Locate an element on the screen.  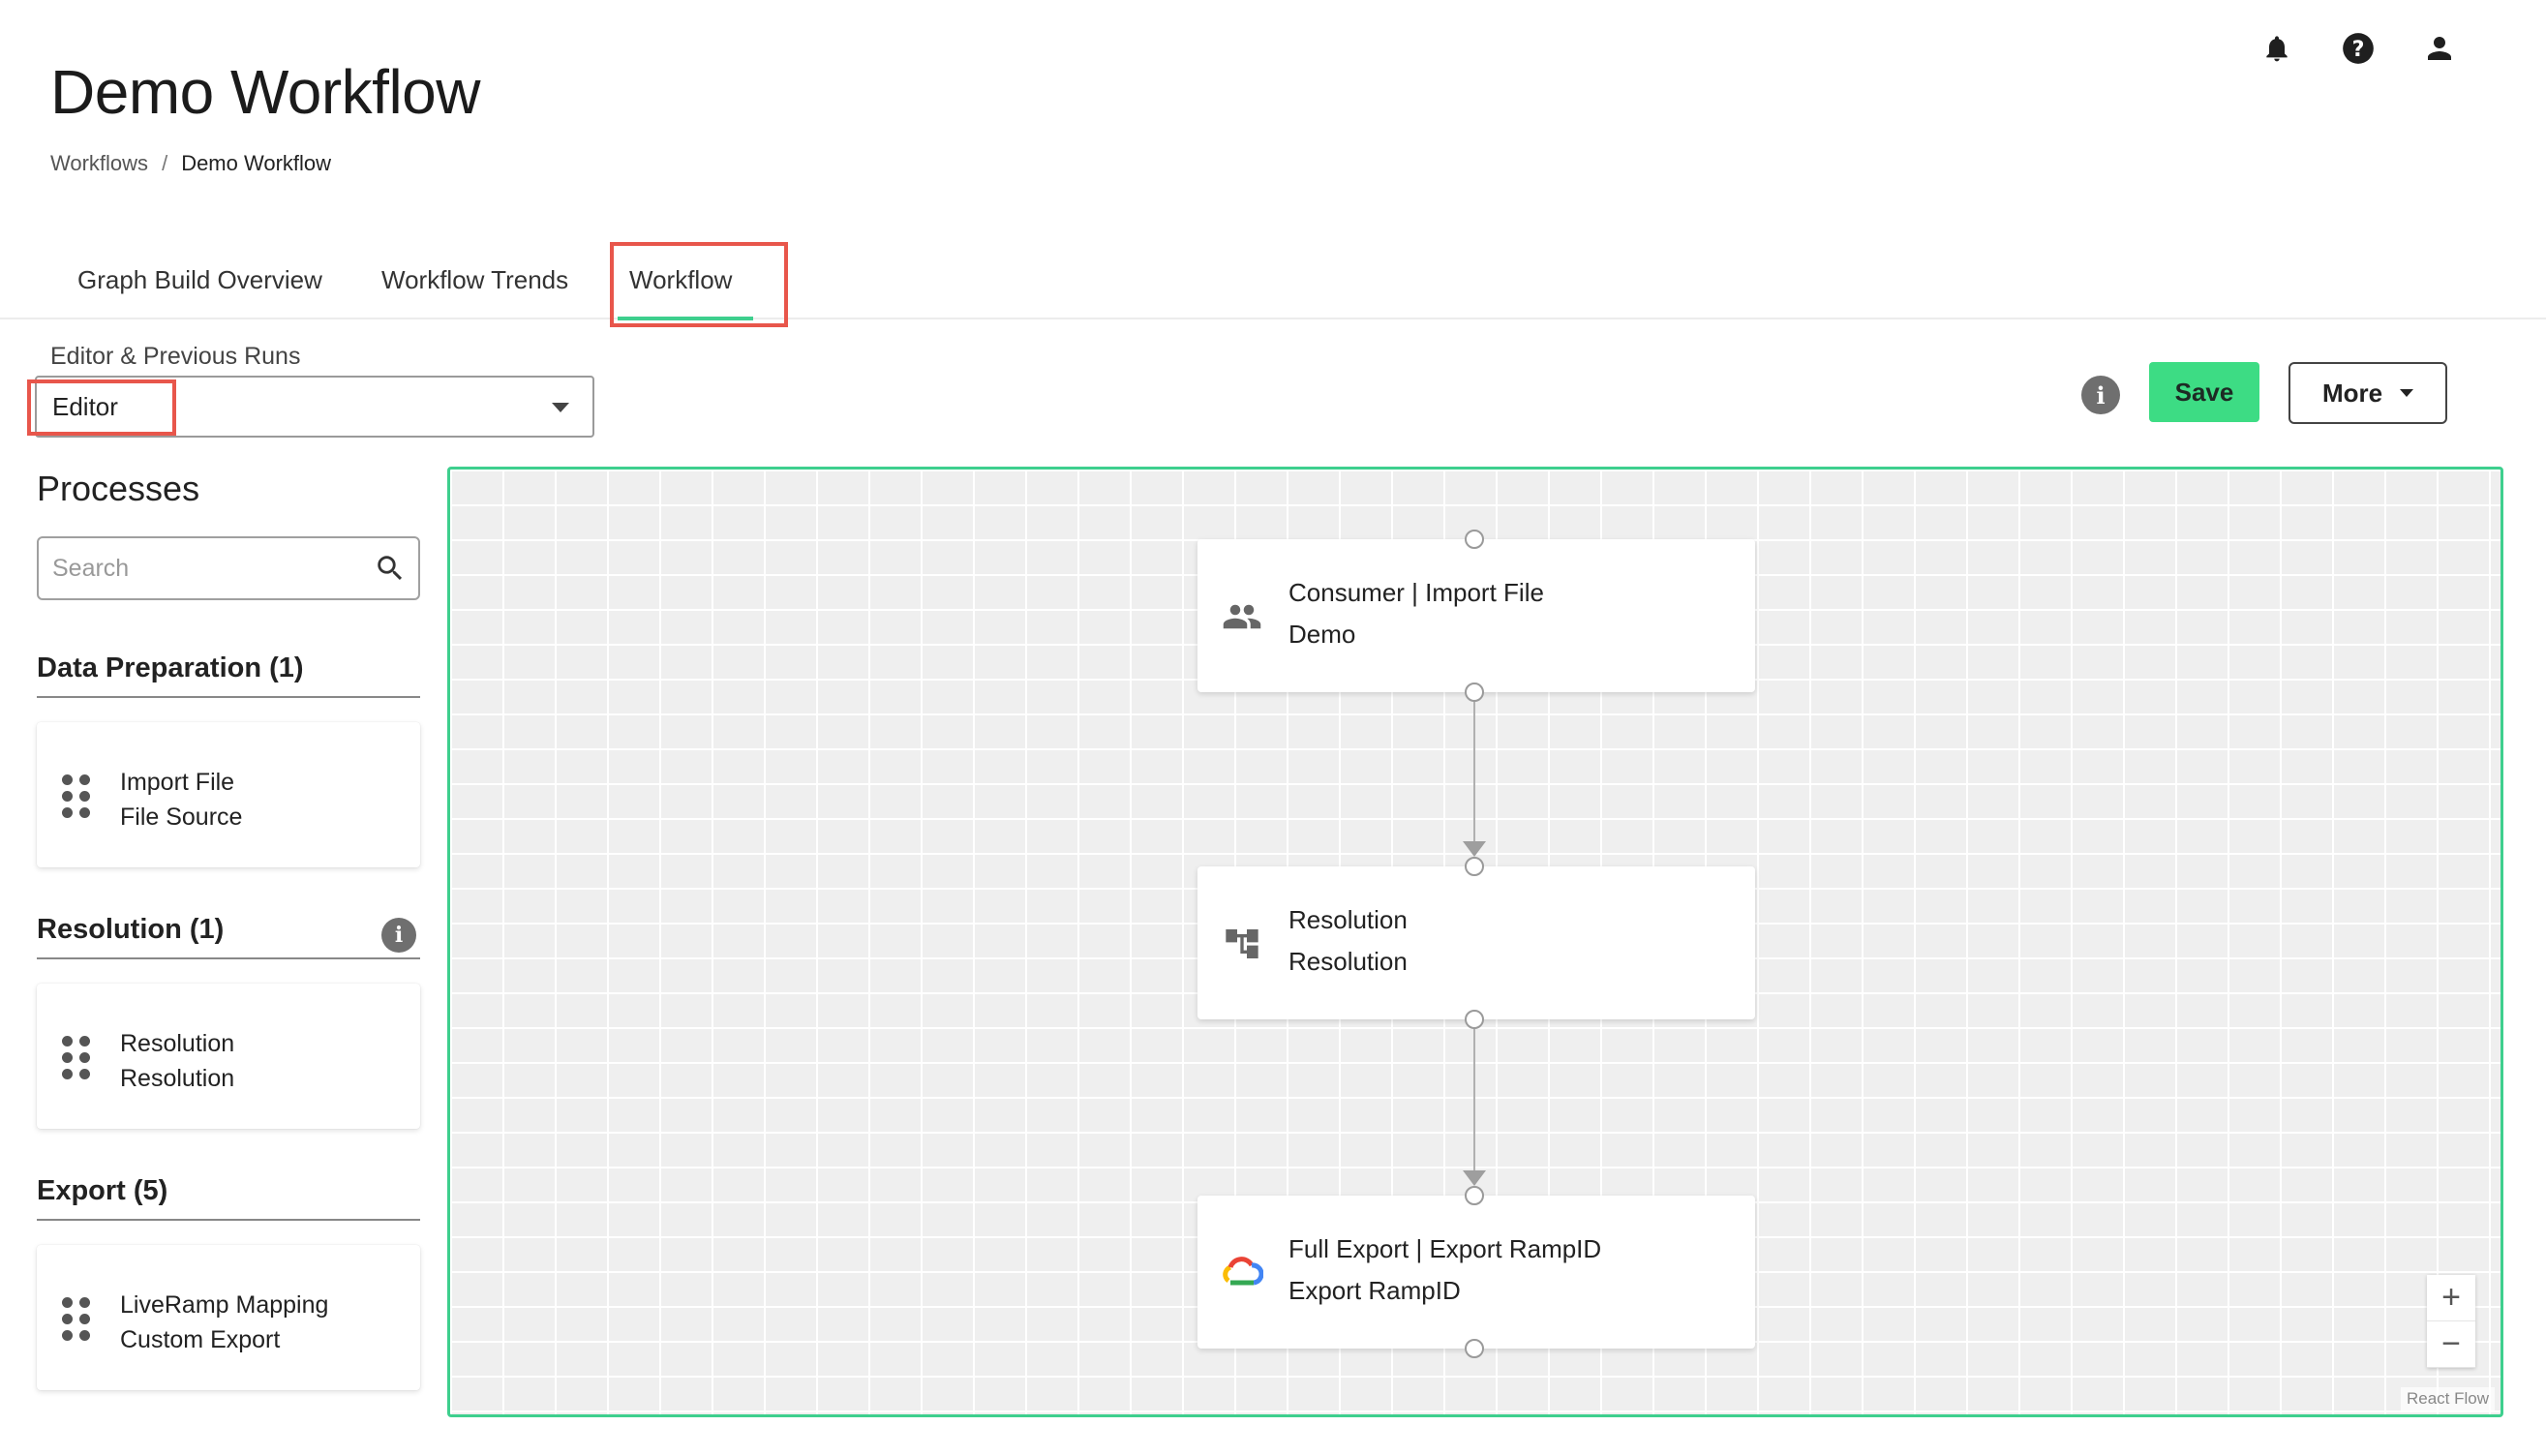
section-resolution-title: Resolution (1) is located at coordinates (131, 930).